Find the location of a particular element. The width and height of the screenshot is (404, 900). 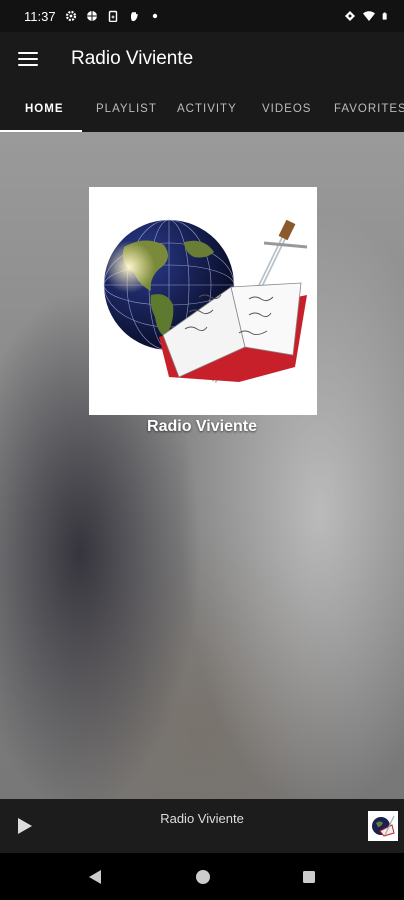

mini-player: Radio Viviente is located at coordinates (202, 826).